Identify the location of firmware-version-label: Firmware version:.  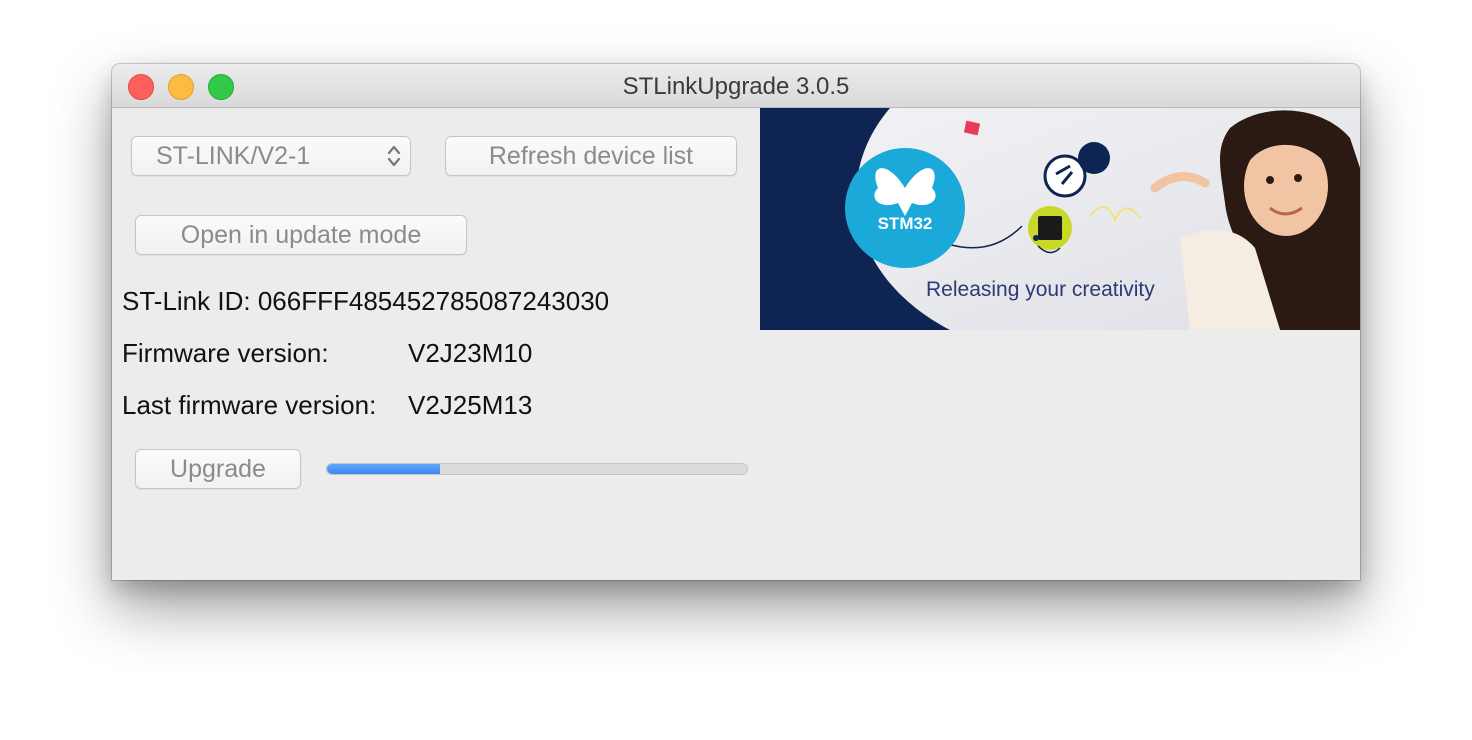
(225, 353).